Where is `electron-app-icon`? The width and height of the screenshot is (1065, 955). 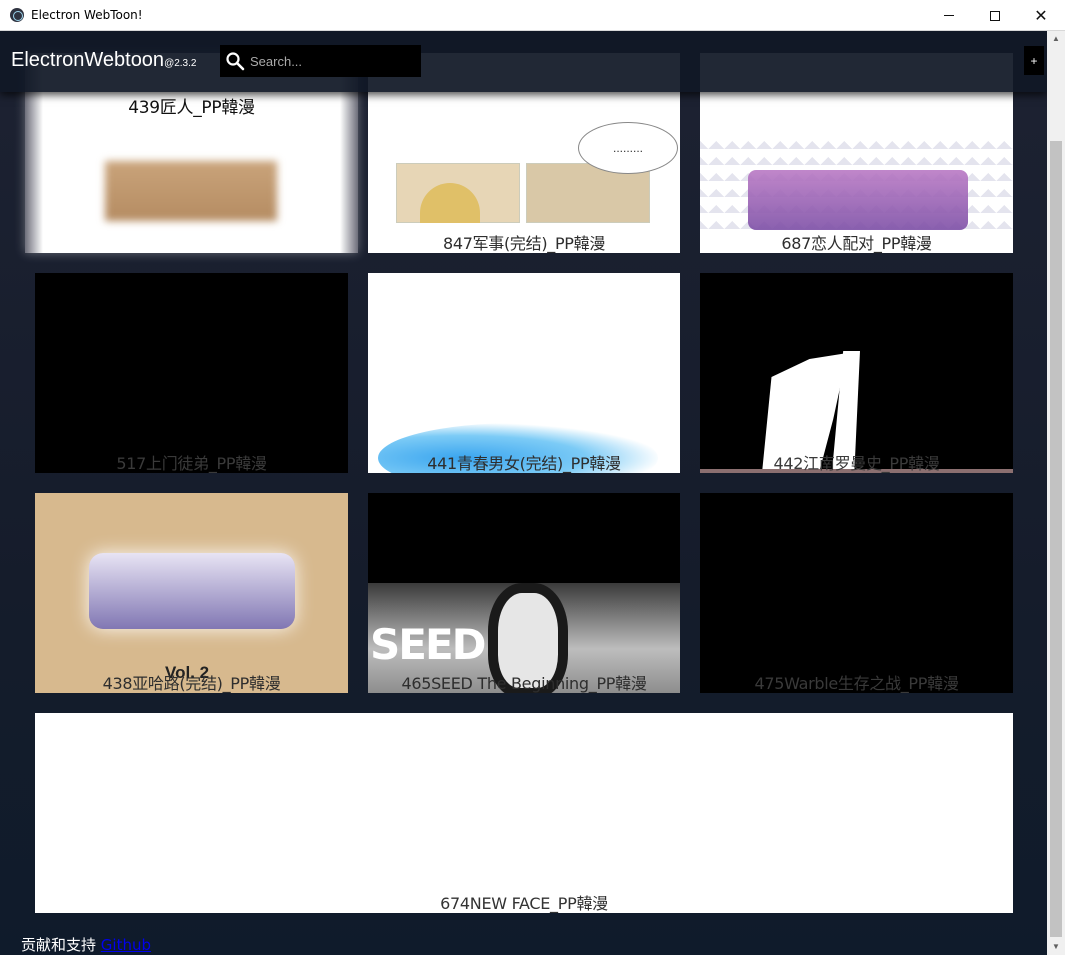
electron-app-icon is located at coordinates (17, 15).